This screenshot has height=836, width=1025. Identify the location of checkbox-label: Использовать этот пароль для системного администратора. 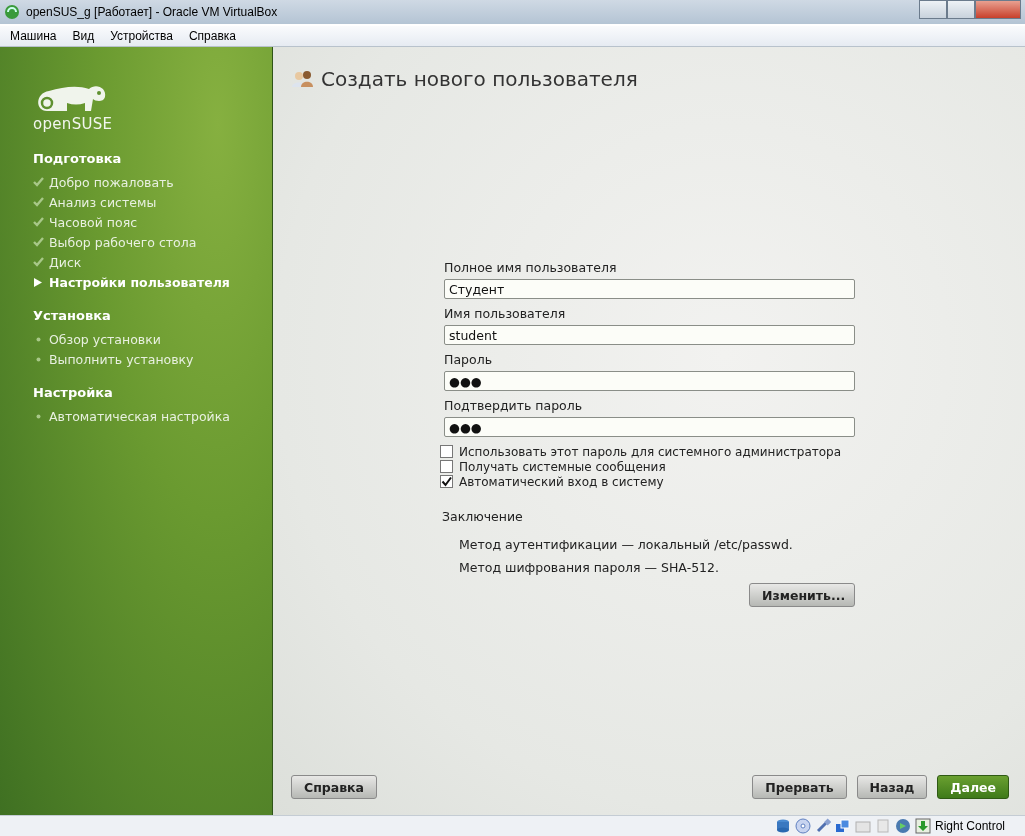
(650, 451).